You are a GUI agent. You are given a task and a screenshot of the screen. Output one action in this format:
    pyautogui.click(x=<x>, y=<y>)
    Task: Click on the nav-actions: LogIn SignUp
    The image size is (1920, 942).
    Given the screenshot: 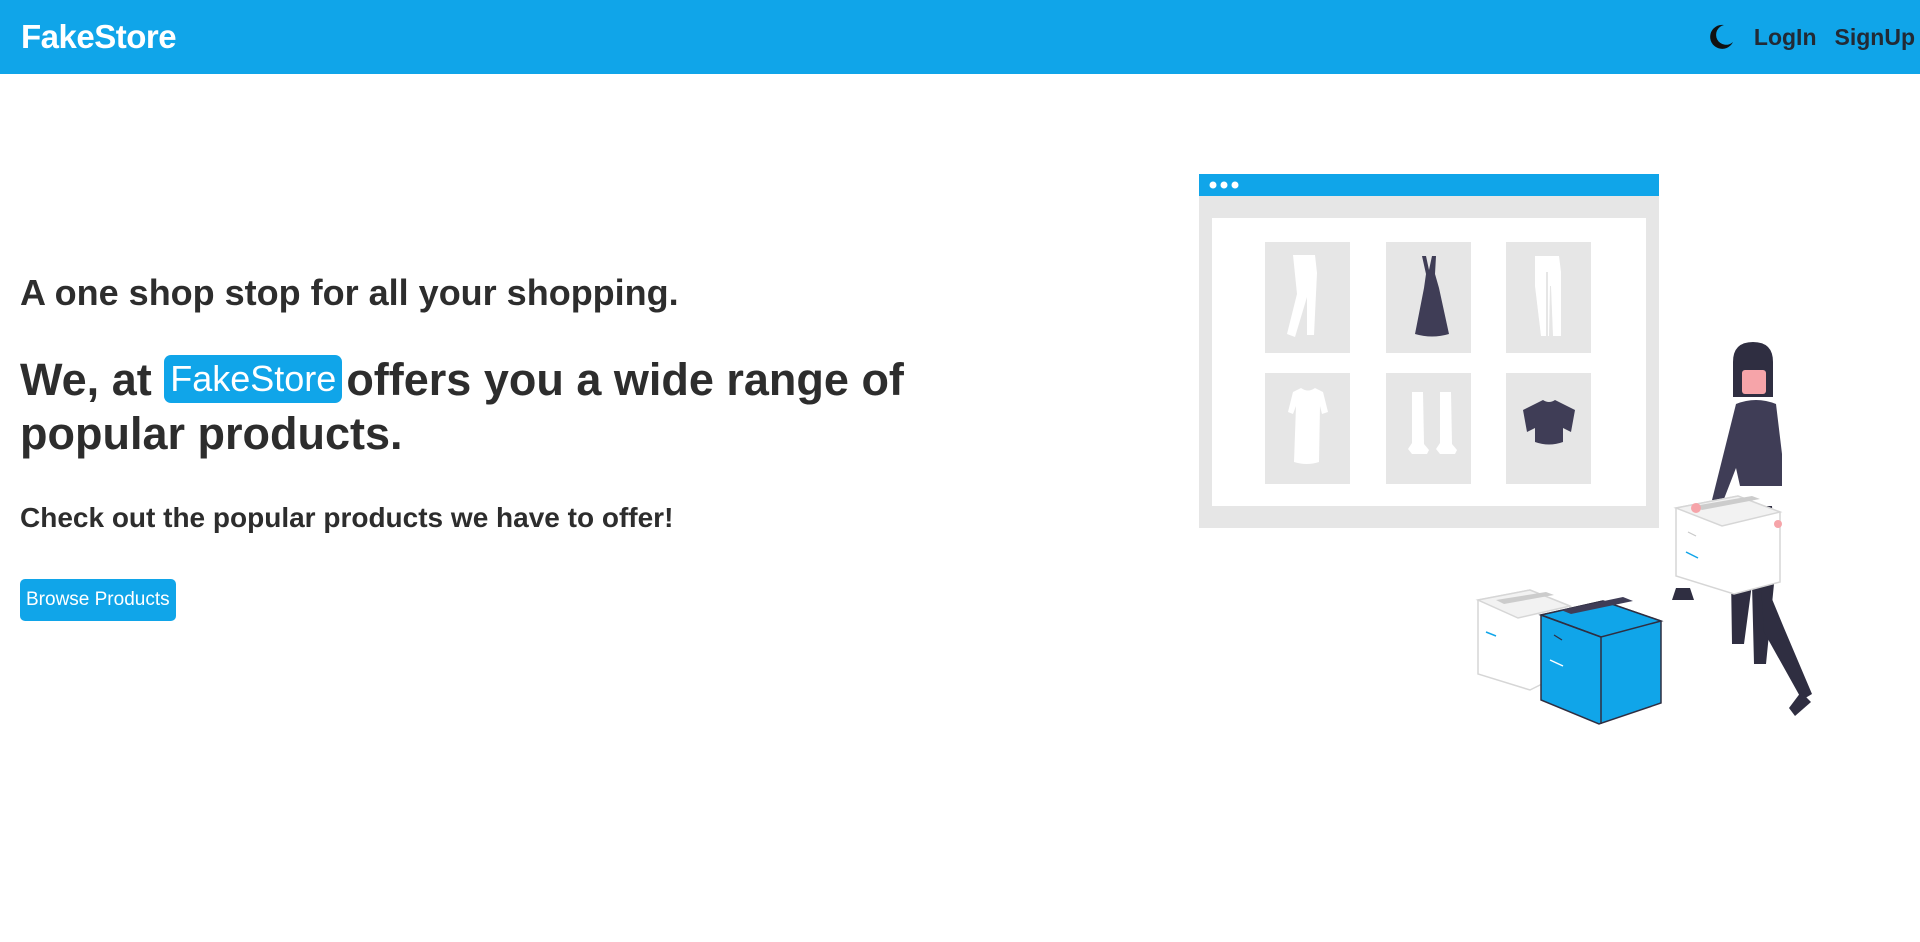 What is the action you would take?
    pyautogui.click(x=1813, y=37)
    